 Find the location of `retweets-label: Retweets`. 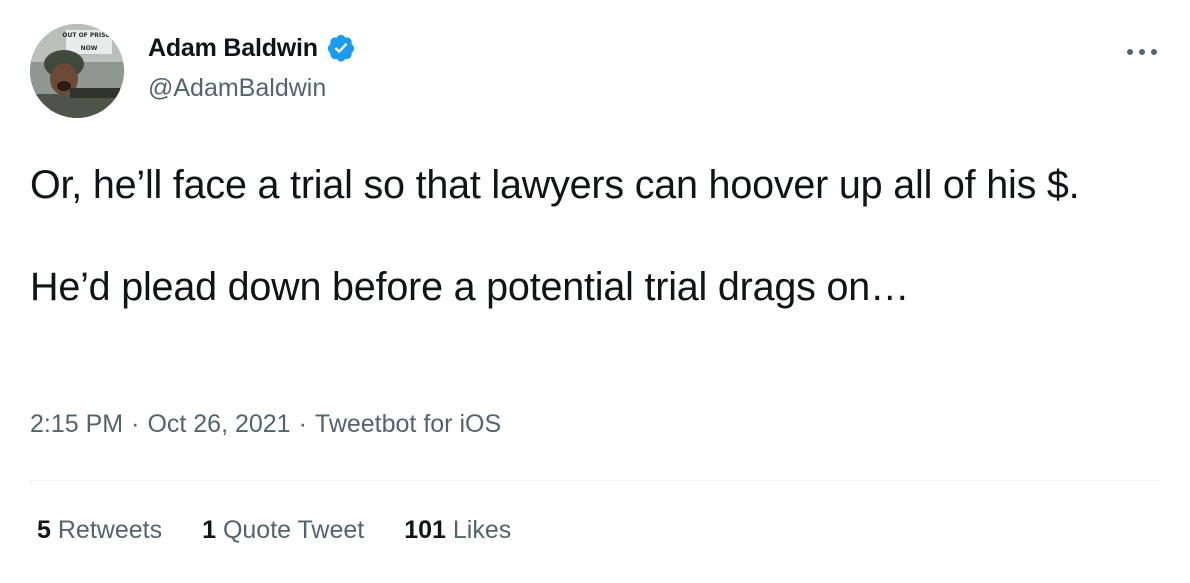

retweets-label: Retweets is located at coordinates (110, 530).